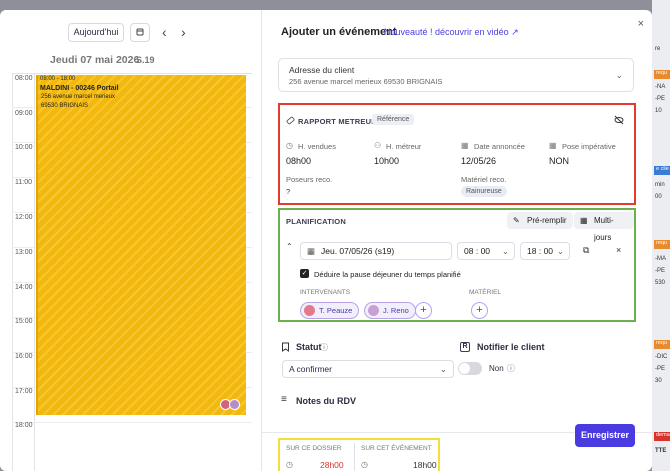 The image size is (670, 471). I want to click on total-label: SUR CE DOSSIER, so click(314, 448).